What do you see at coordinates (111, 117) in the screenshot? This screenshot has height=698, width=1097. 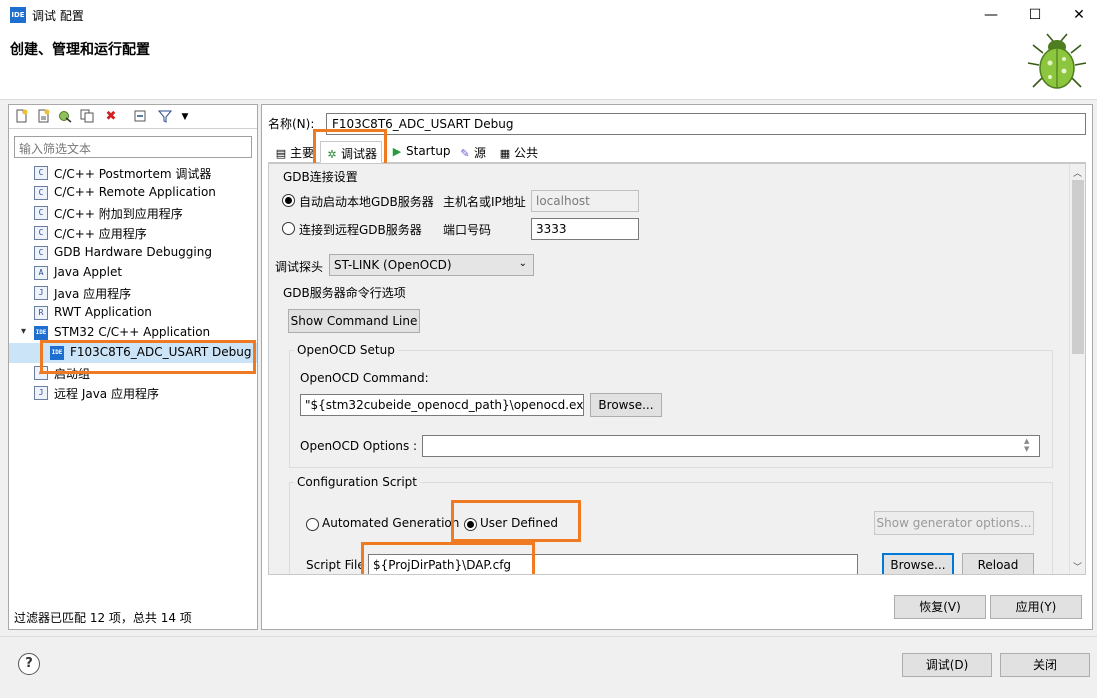 I see `delete-icon: ✖` at bounding box center [111, 117].